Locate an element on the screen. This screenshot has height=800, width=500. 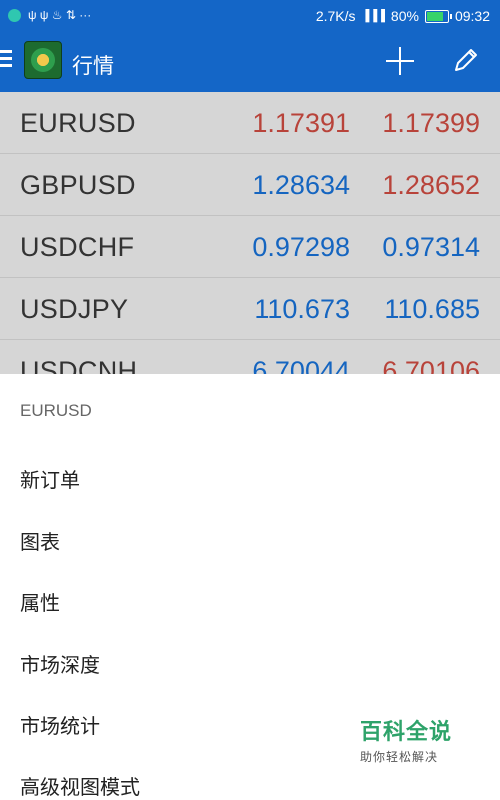
watermark-sub: 助你轻松解决 is located at coordinates (399, 757).